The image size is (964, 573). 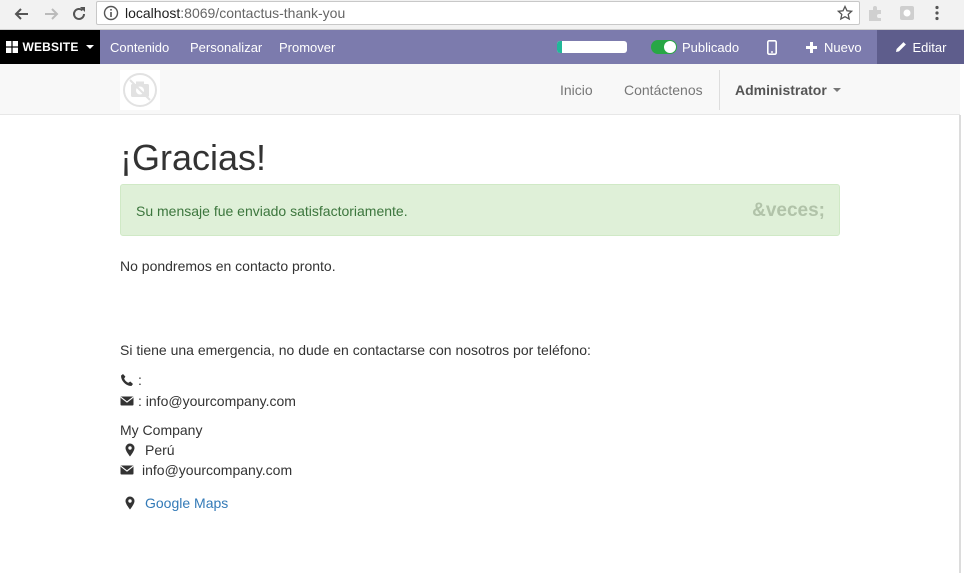 I want to click on address-country: Perú, so click(x=160, y=450).